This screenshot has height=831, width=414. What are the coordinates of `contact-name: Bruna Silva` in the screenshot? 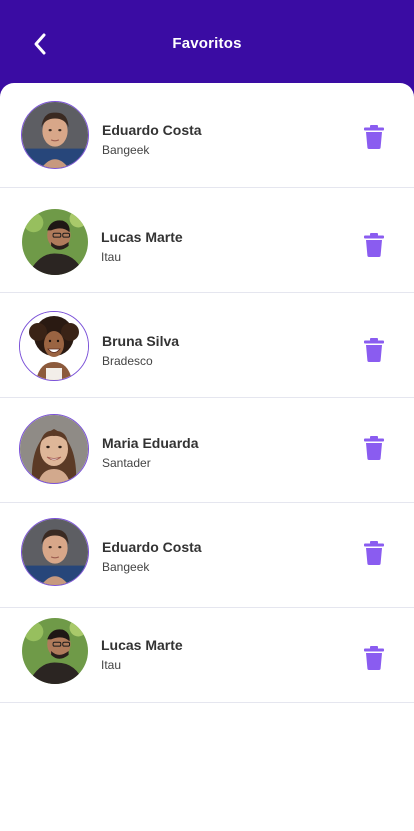 It's located at (141, 341).